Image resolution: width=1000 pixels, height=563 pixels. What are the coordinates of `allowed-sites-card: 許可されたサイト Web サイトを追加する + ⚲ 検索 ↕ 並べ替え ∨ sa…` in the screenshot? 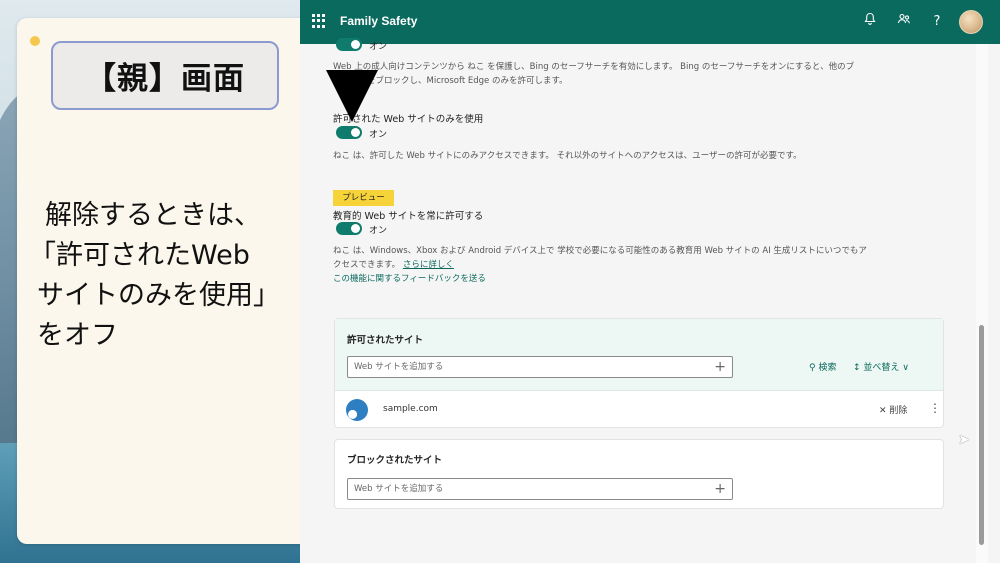 It's located at (639, 373).